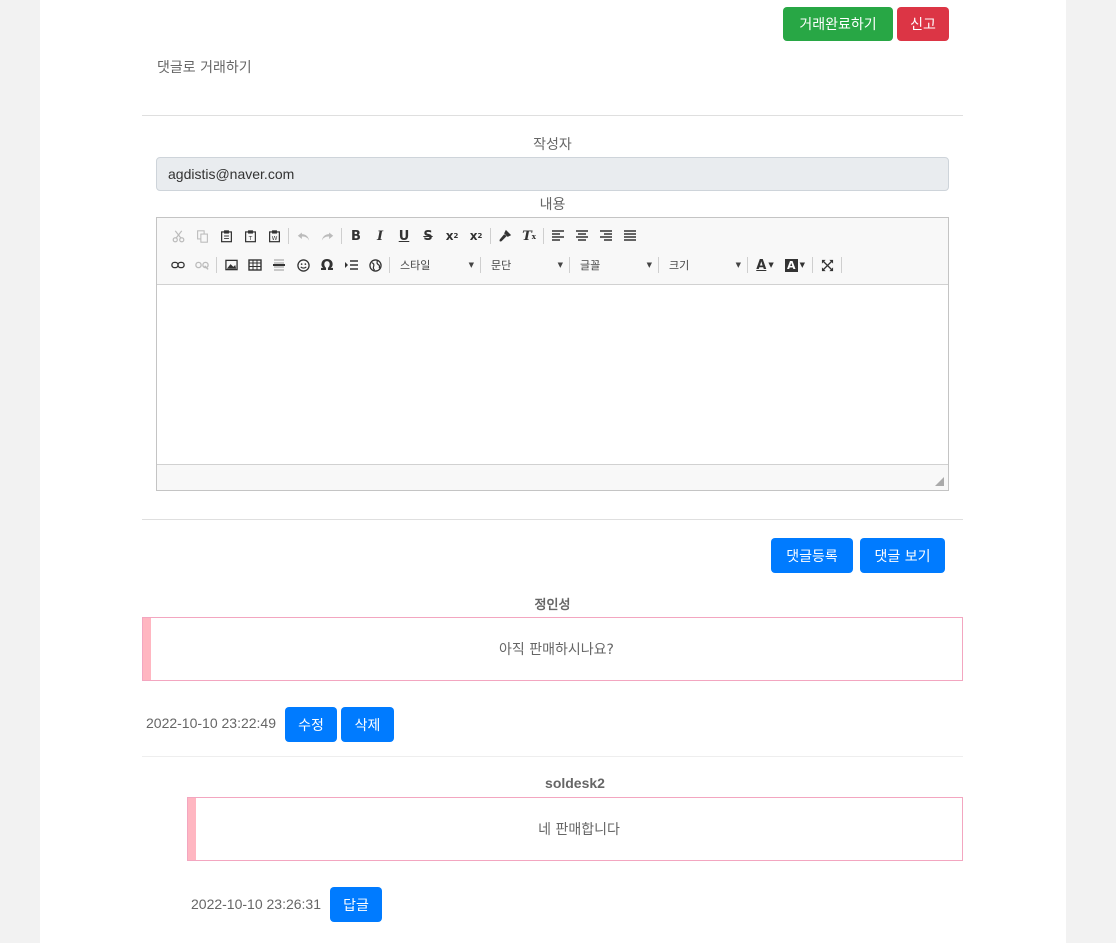  What do you see at coordinates (356, 904) in the screenshot?
I see `reply-button: 답글` at bounding box center [356, 904].